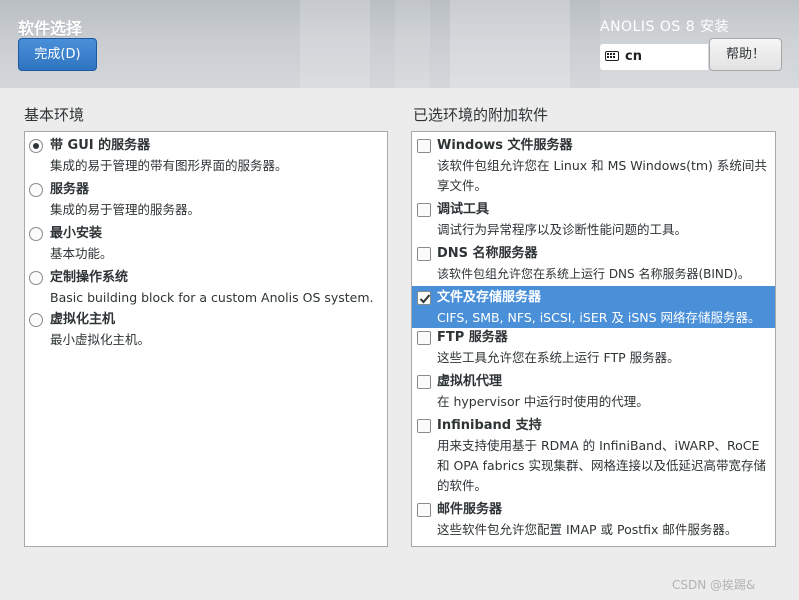 The width and height of the screenshot is (799, 600). What do you see at coordinates (562, 229) in the screenshot?
I see `addon-desc: 调试行为异常程序以及诊断性能问题的工具。` at bounding box center [562, 229].